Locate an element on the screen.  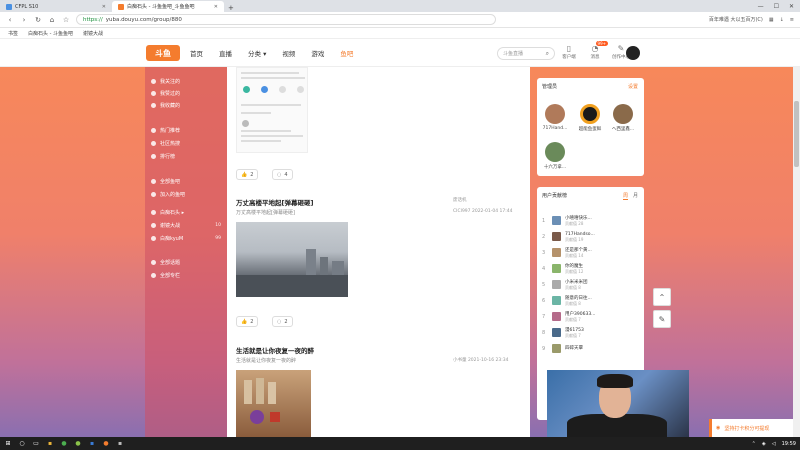
header-icons: ▯ 客户端 99+ ◔ 消息 ✎ 创作中心 is located at coordinates (595, 50).